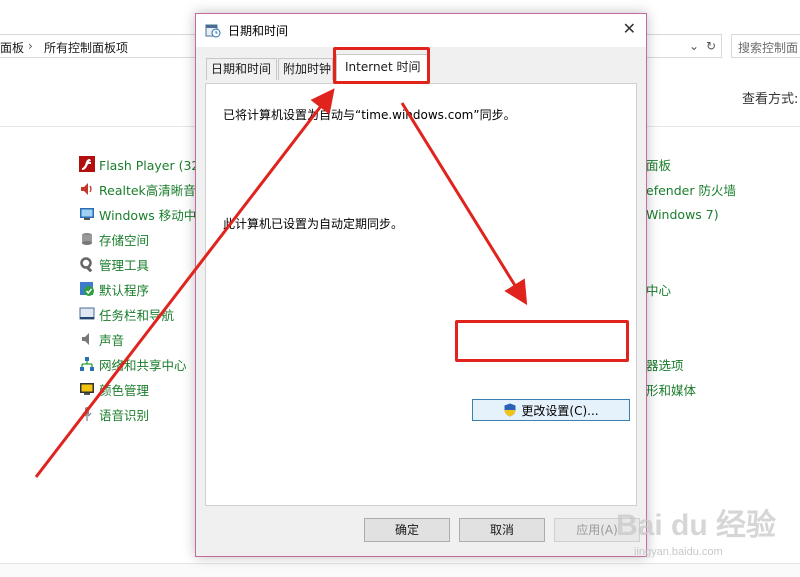  Describe the element at coordinates (154, 215) in the screenshot. I see `cp-item-label: Windows 移动中心` at that location.